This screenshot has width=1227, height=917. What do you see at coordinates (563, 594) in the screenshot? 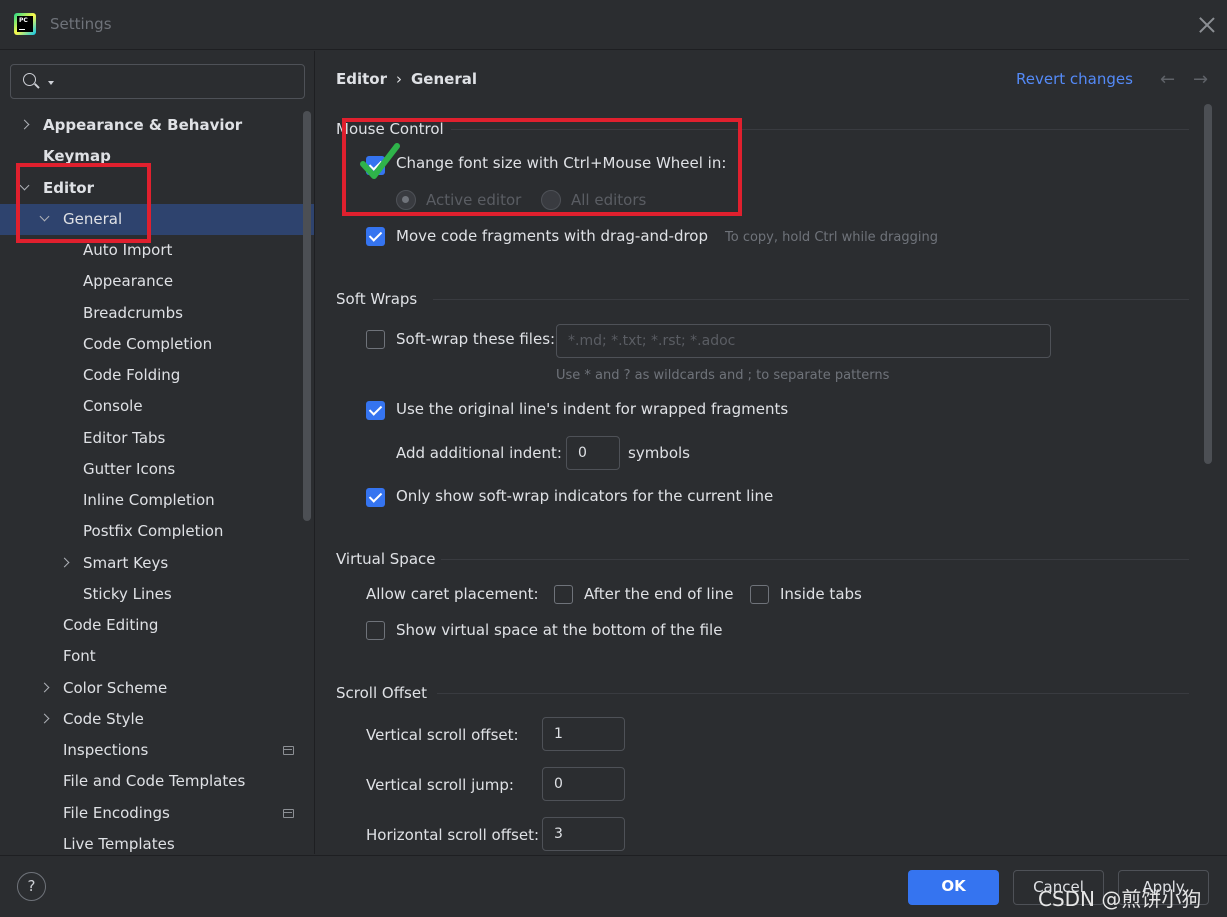
I see `after-end-of-line-checkbox` at bounding box center [563, 594].